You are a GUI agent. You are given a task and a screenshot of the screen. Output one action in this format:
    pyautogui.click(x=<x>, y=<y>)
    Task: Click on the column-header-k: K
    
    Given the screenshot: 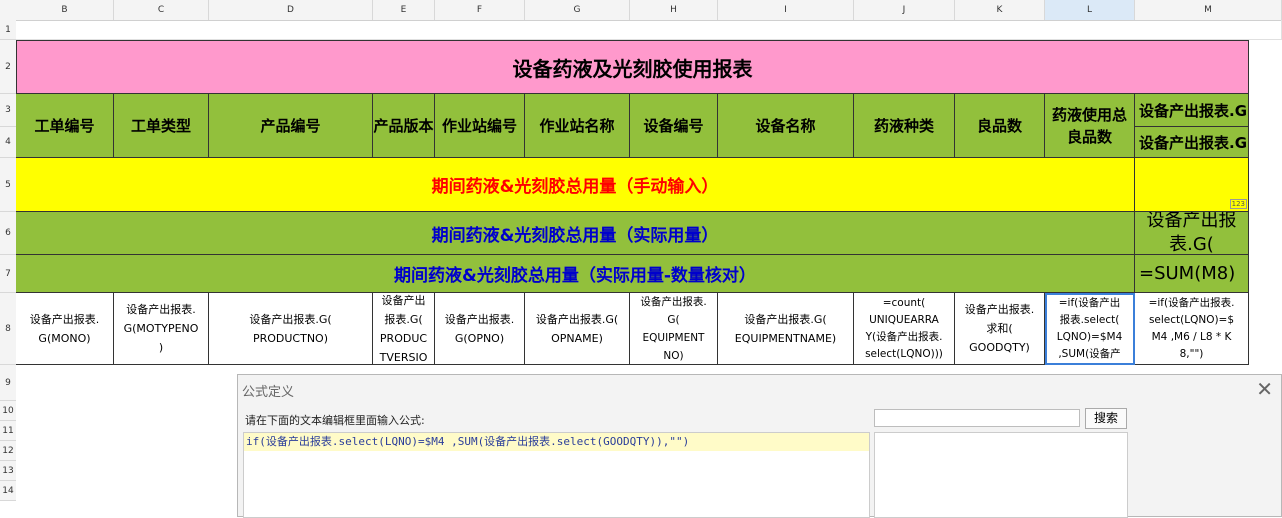 What is the action you would take?
    pyautogui.click(x=1000, y=10)
    